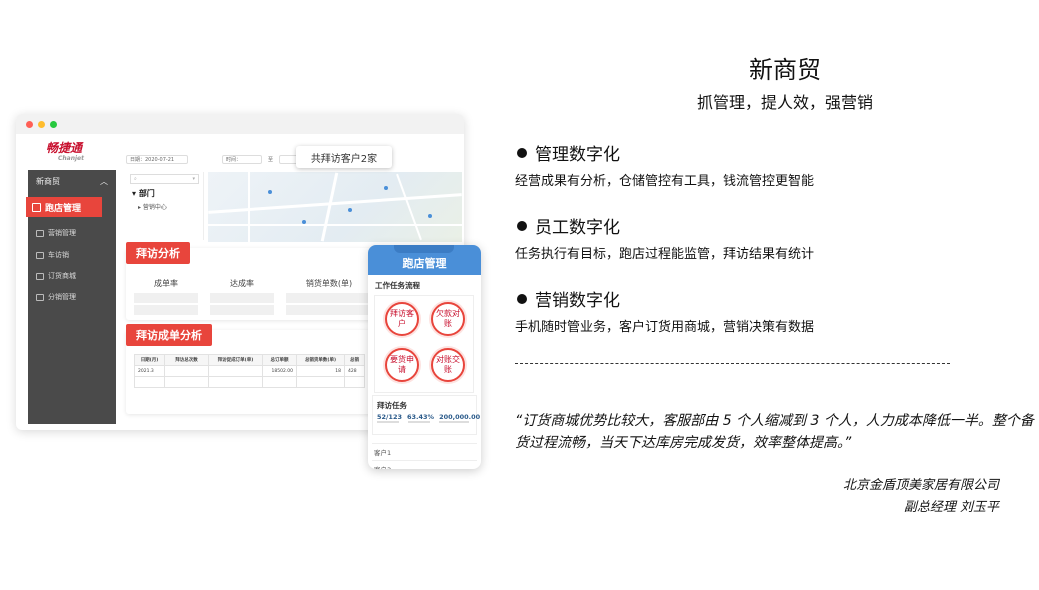  I want to click on chart-icon, so click(40, 233).